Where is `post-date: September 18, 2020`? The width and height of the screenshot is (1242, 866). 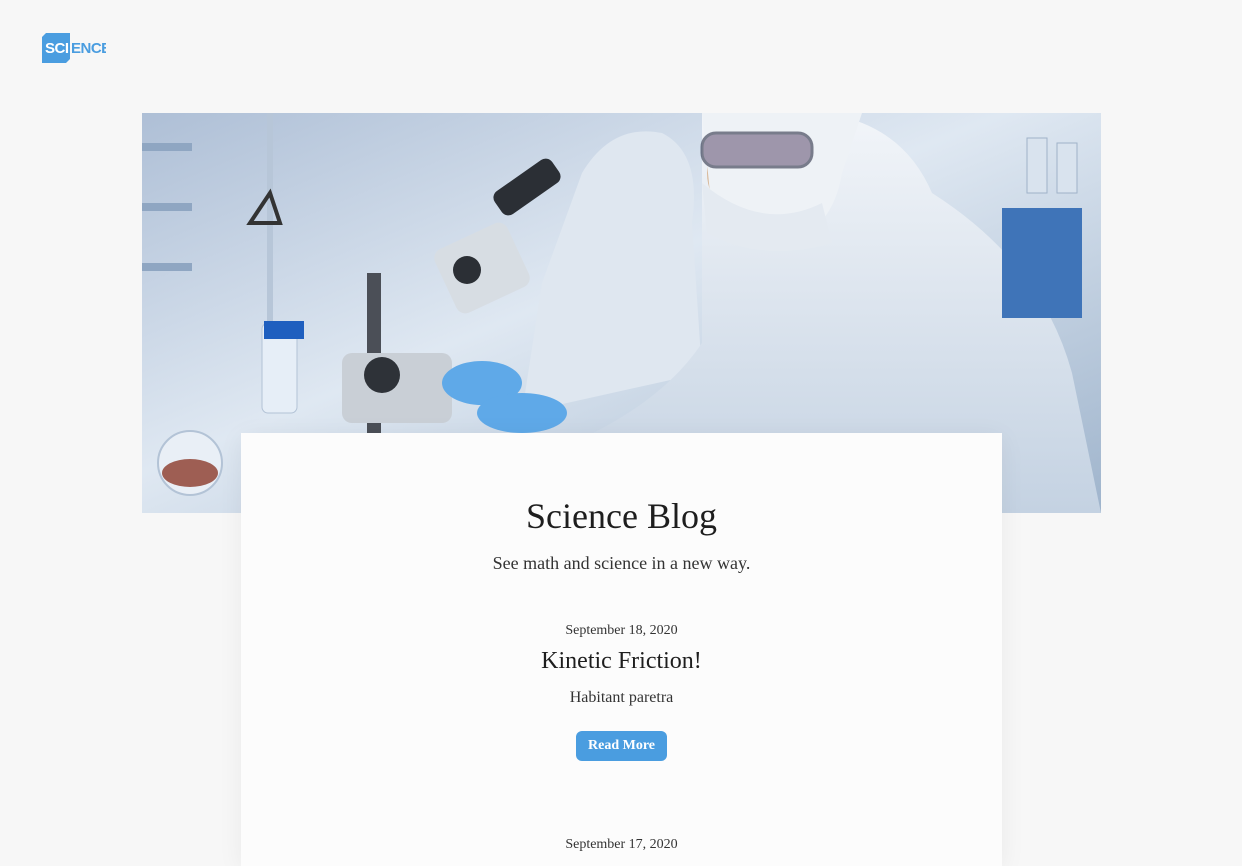
post-date: September 18, 2020 is located at coordinates (621, 630).